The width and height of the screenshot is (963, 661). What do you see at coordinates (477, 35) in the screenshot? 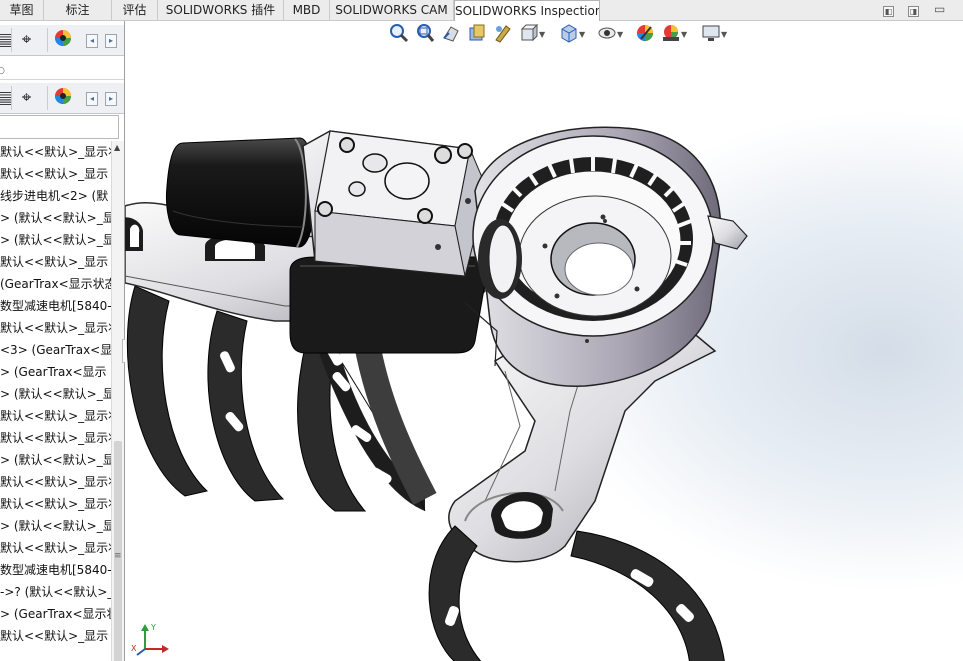
I see `section-view-icon` at bounding box center [477, 35].